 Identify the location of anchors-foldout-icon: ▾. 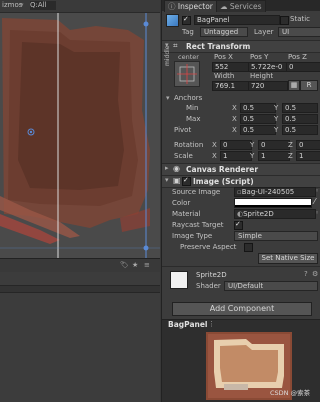
(168, 98).